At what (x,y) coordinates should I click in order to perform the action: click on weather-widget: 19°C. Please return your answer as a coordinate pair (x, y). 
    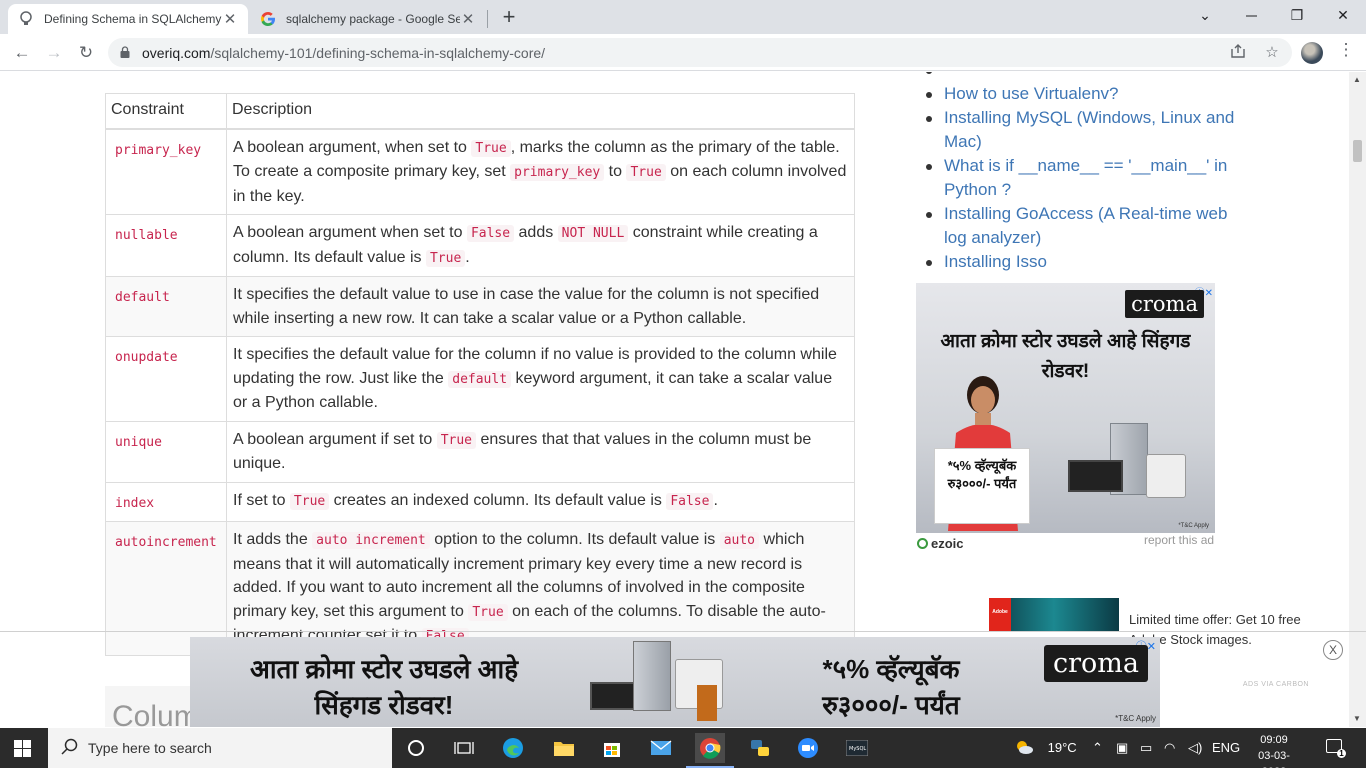
    Looking at the image, I should click on (1045, 747).